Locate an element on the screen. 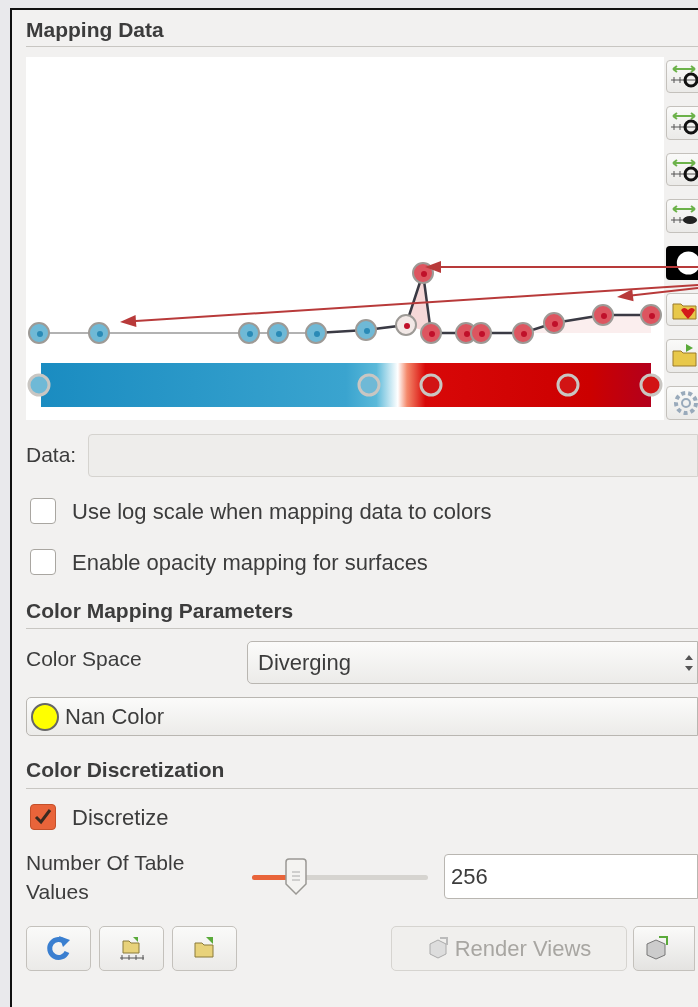 This screenshot has height=1007, width=698. checkmark-icon is located at coordinates (43, 817).